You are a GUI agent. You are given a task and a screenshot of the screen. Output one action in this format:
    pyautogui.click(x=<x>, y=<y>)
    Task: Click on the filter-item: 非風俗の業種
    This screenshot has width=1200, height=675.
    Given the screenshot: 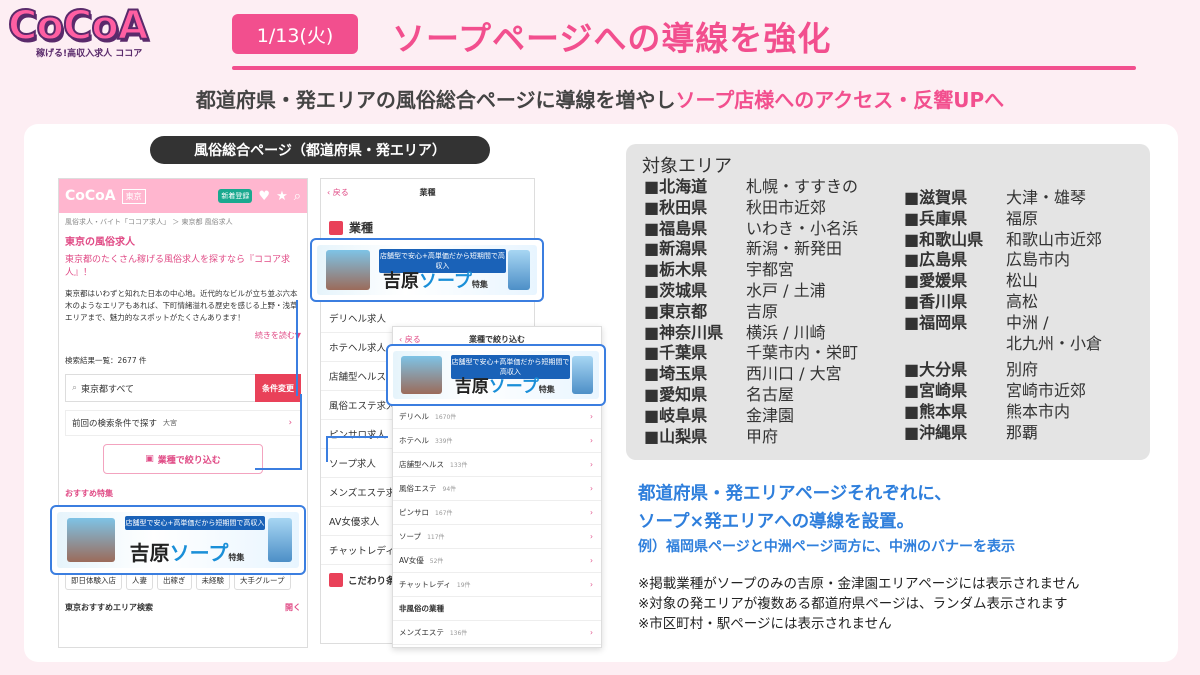 What is the action you would take?
    pyautogui.click(x=497, y=609)
    